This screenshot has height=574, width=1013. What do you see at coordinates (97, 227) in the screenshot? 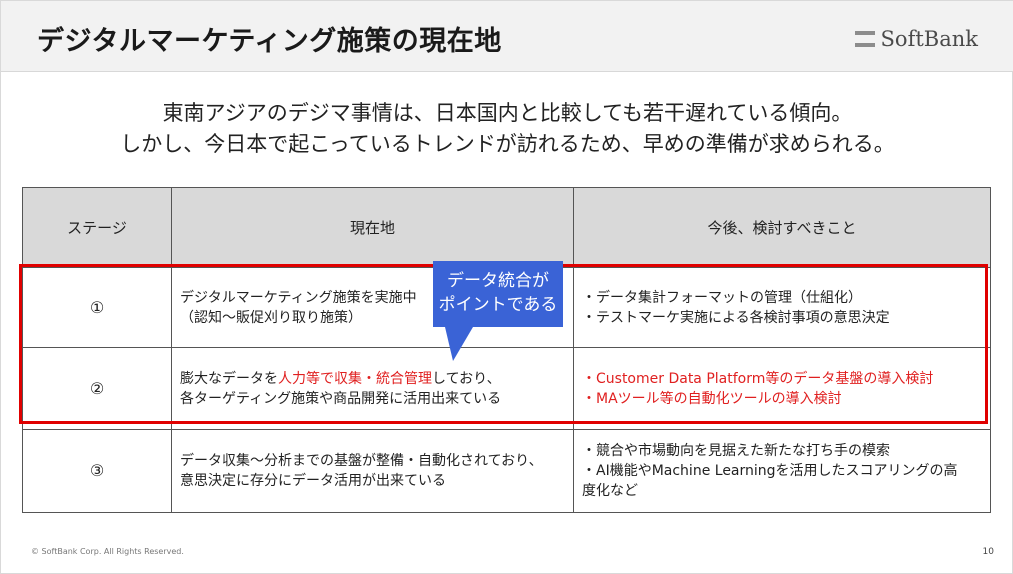
I see `header-stage: ステージ` at bounding box center [97, 227].